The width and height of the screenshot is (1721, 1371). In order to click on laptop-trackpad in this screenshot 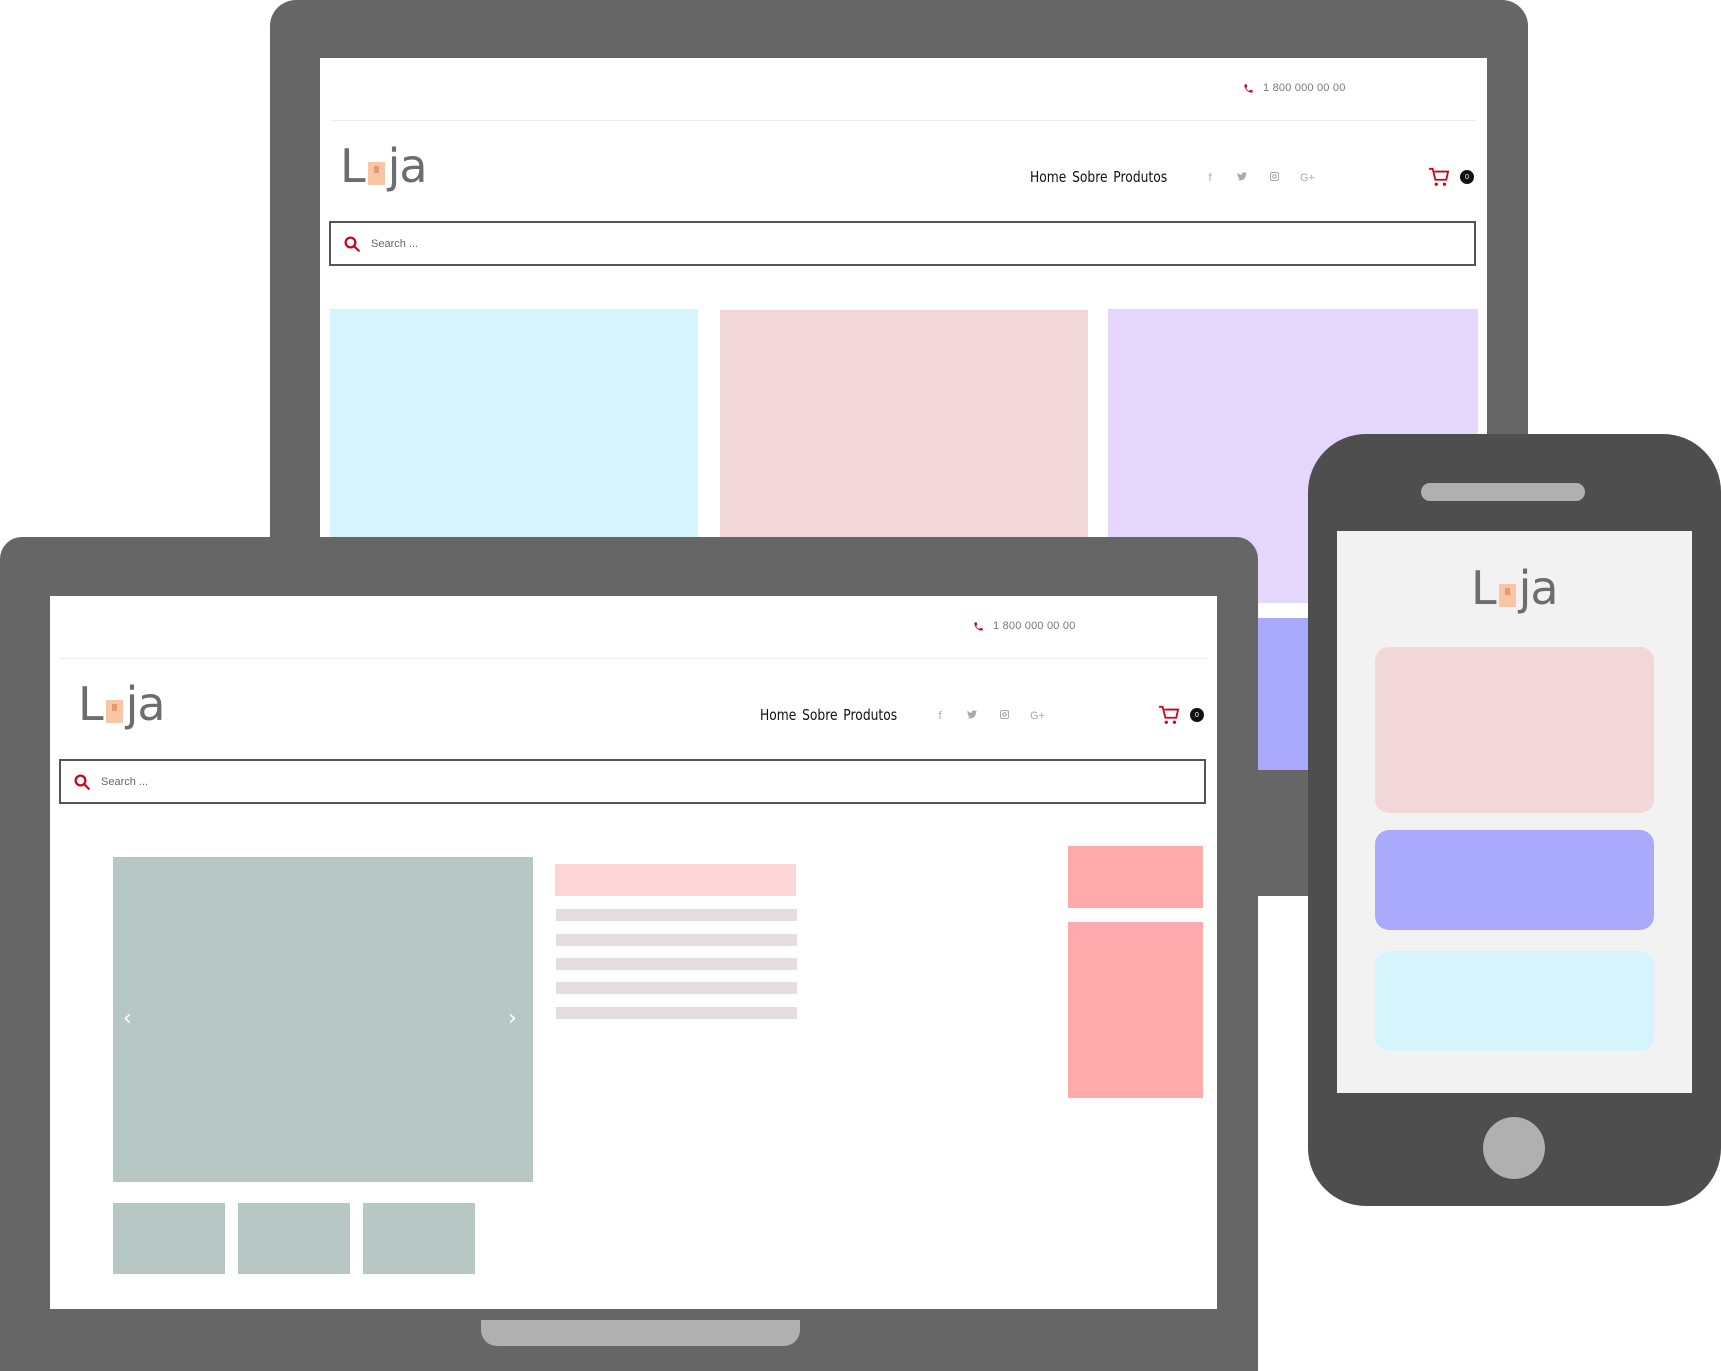, I will do `click(640, 1333)`.